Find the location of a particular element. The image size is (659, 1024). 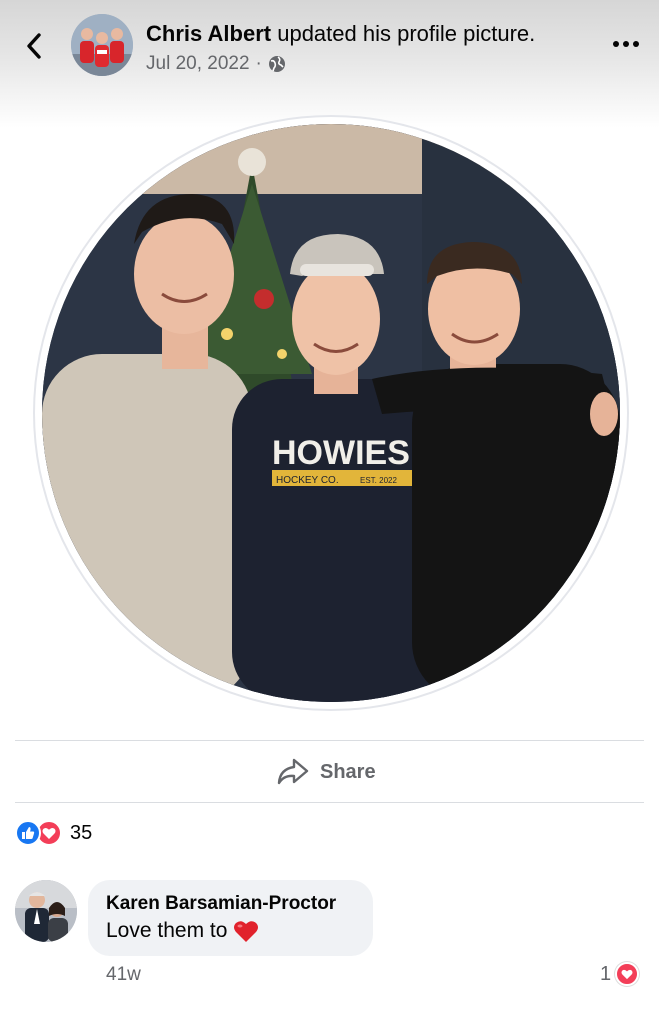

commenter-name: Karen Barsamian-Proctor is located at coordinates (230, 904).